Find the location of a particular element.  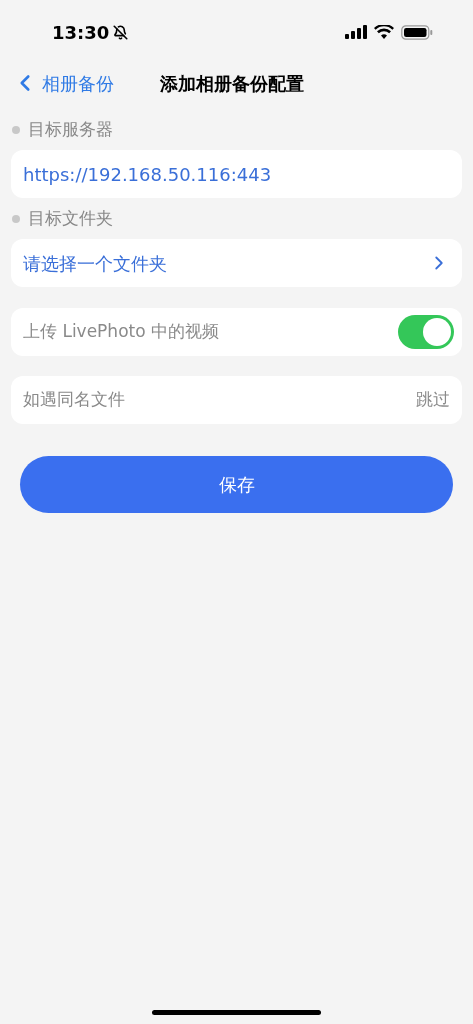

section-label: 目标文件夹 is located at coordinates (70, 219).